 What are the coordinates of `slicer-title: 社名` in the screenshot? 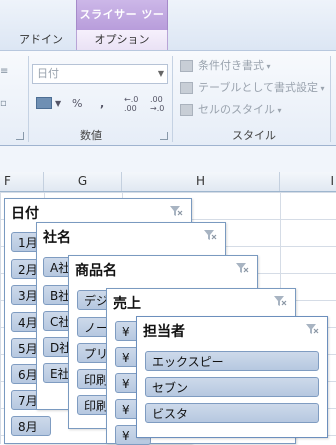 It's located at (57, 238).